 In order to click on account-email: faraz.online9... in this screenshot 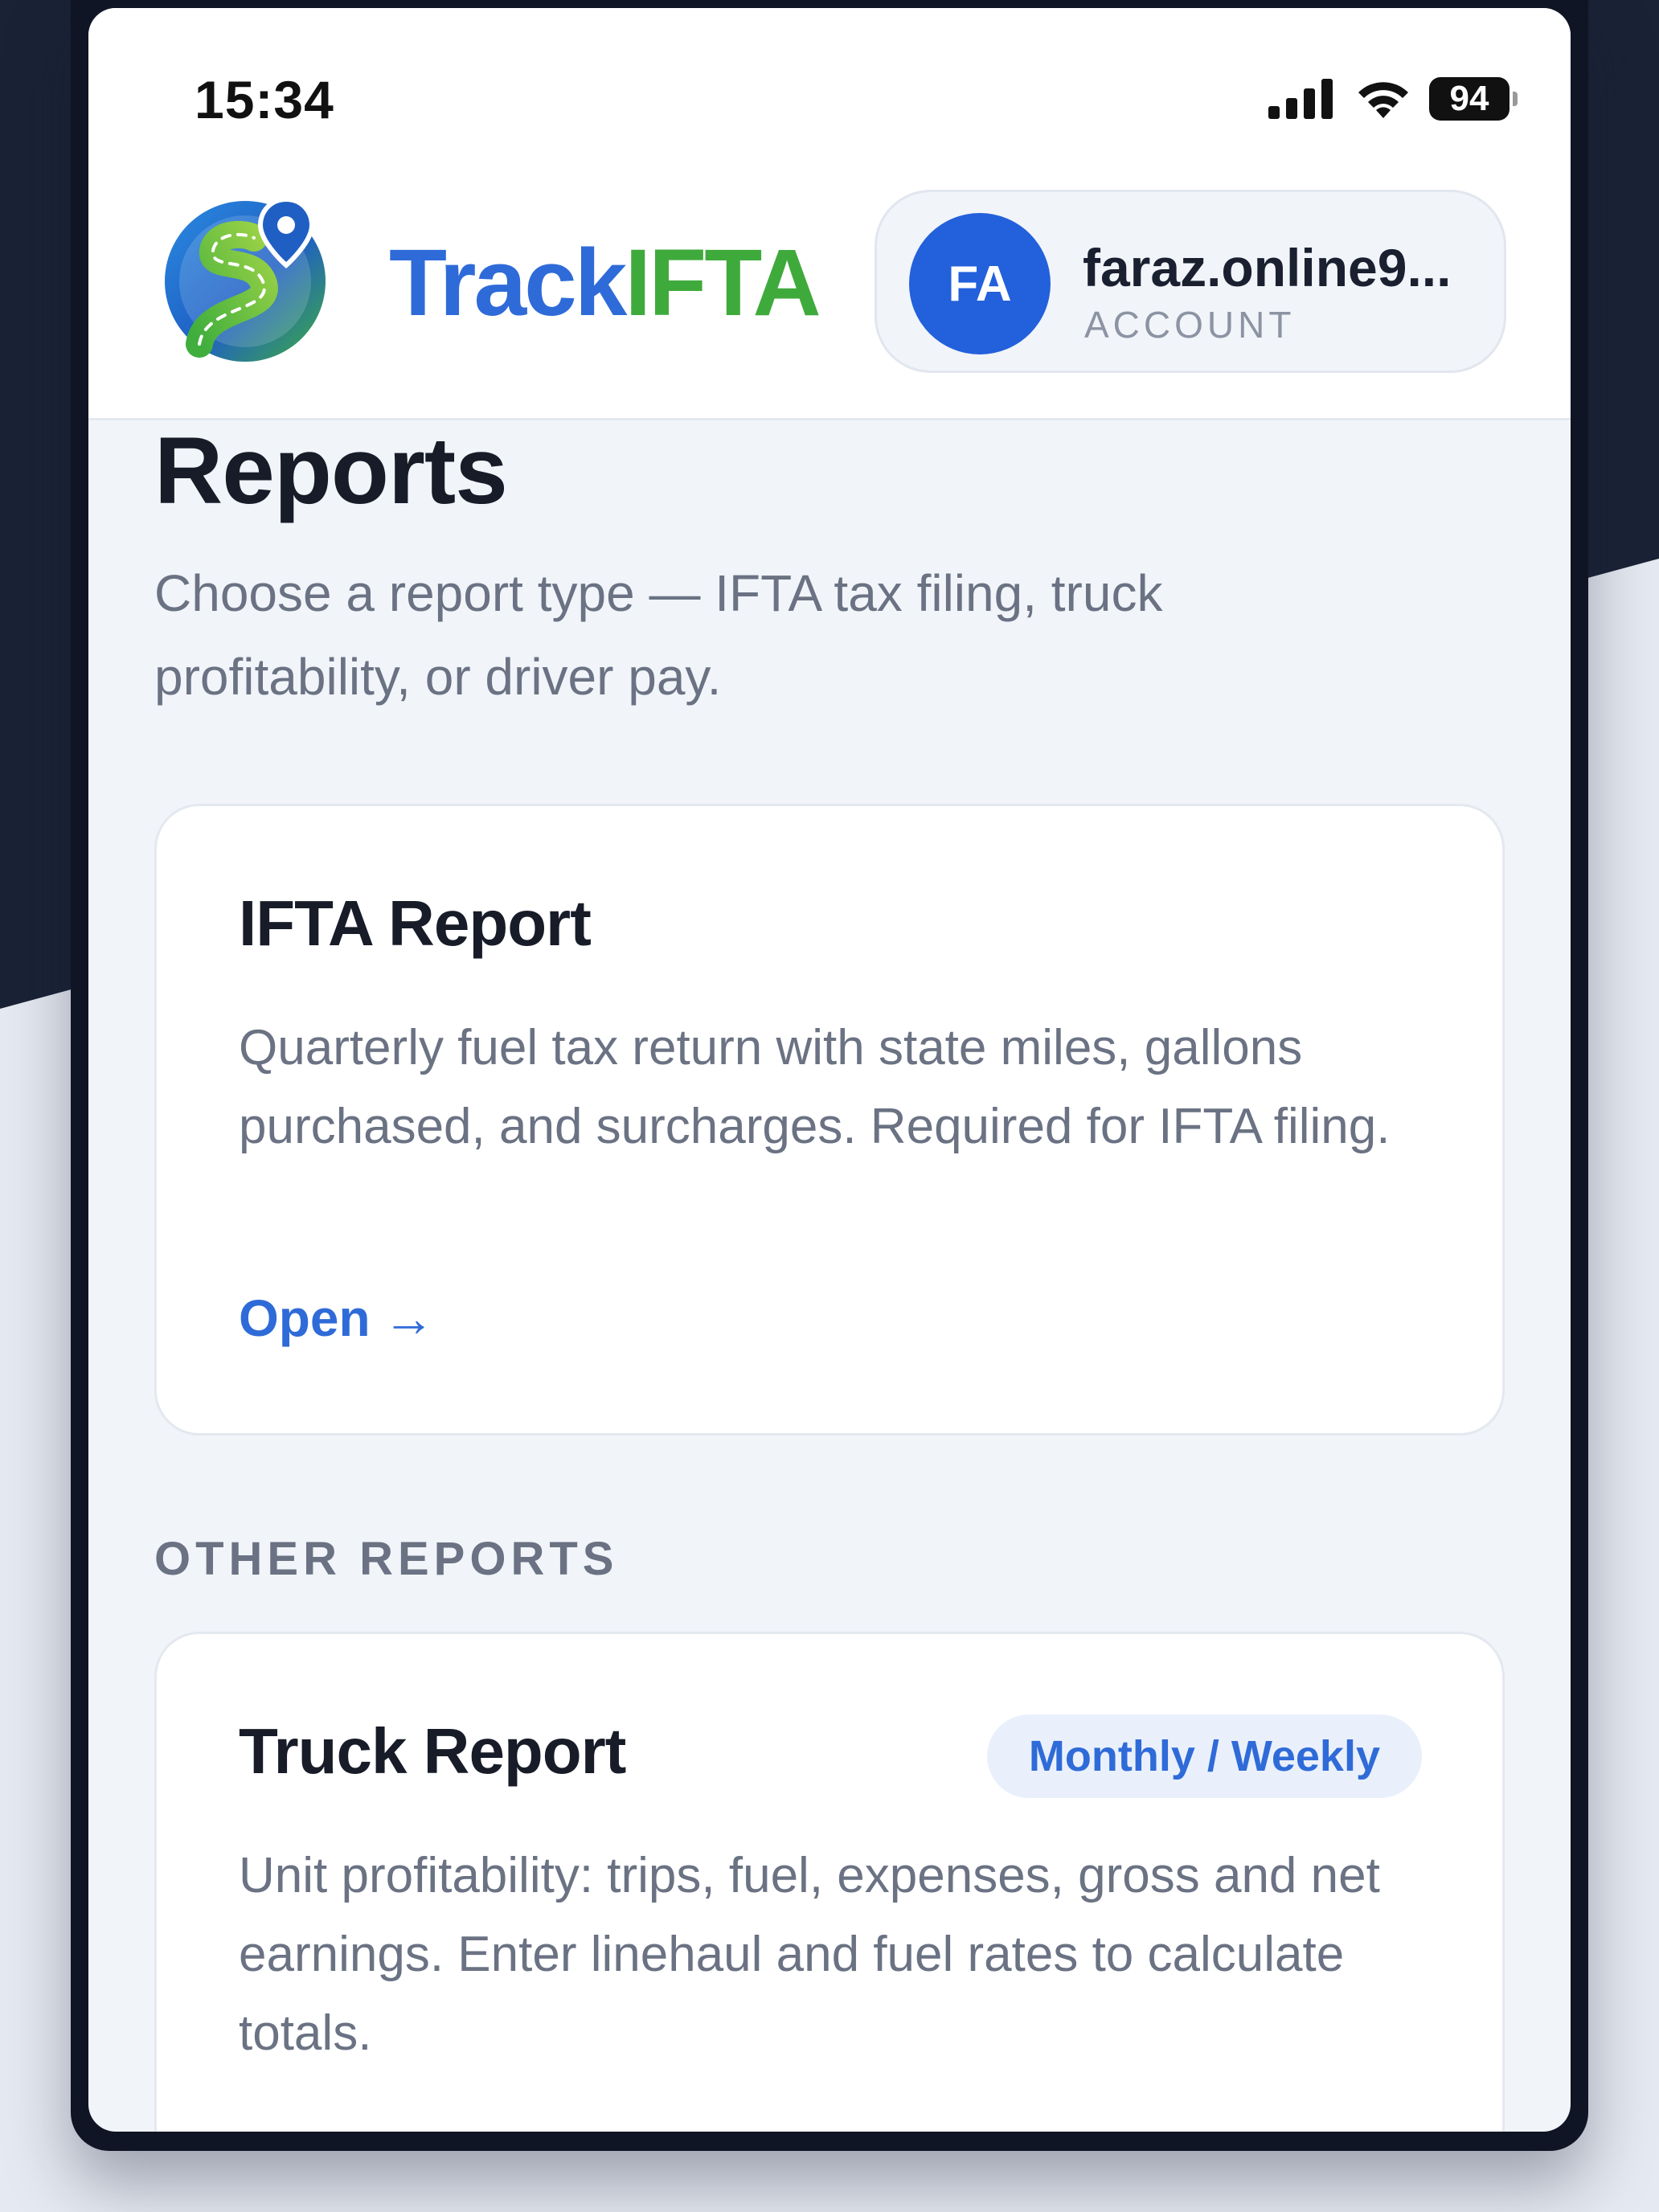, I will do `click(1267, 267)`.